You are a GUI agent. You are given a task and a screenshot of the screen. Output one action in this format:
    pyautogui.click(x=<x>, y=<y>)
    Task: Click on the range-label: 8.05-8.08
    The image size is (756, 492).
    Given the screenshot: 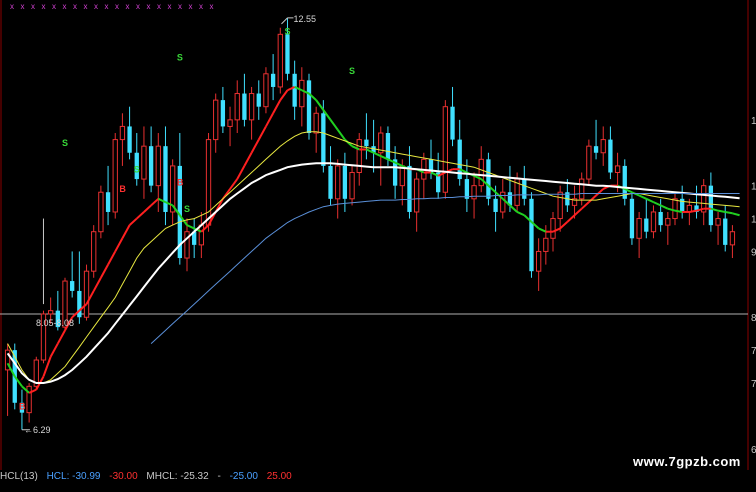 What is the action you would take?
    pyautogui.click(x=55, y=323)
    